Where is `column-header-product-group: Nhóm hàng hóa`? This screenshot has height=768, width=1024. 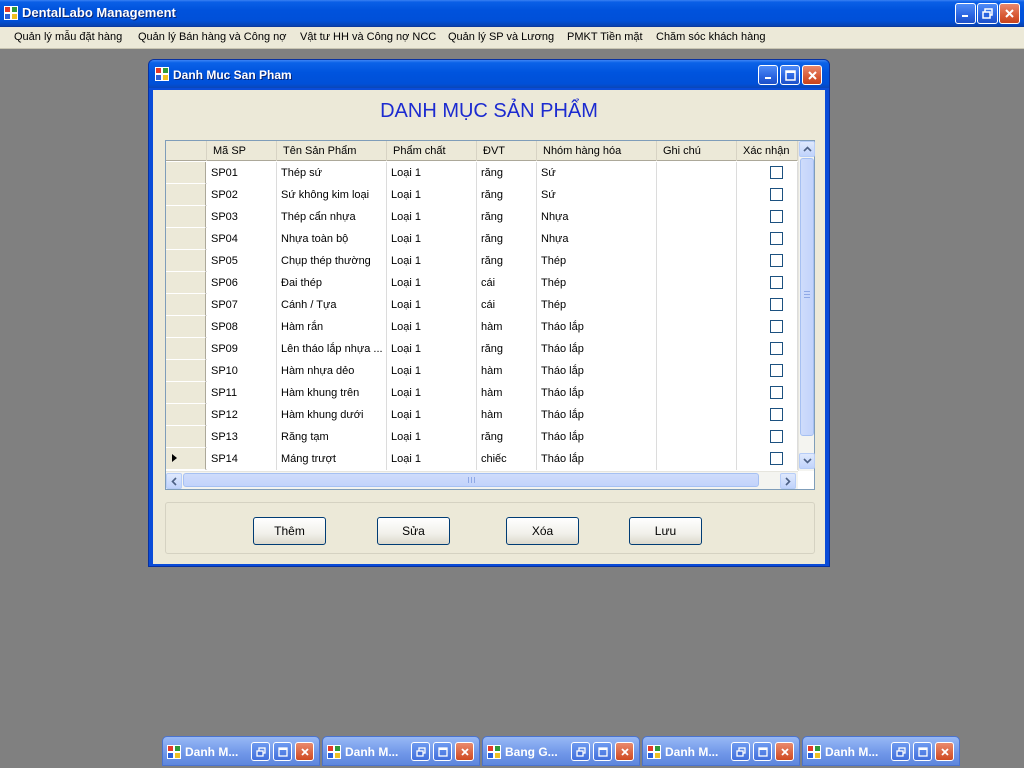
column-header-product-group: Nhóm hàng hóa is located at coordinates (597, 151).